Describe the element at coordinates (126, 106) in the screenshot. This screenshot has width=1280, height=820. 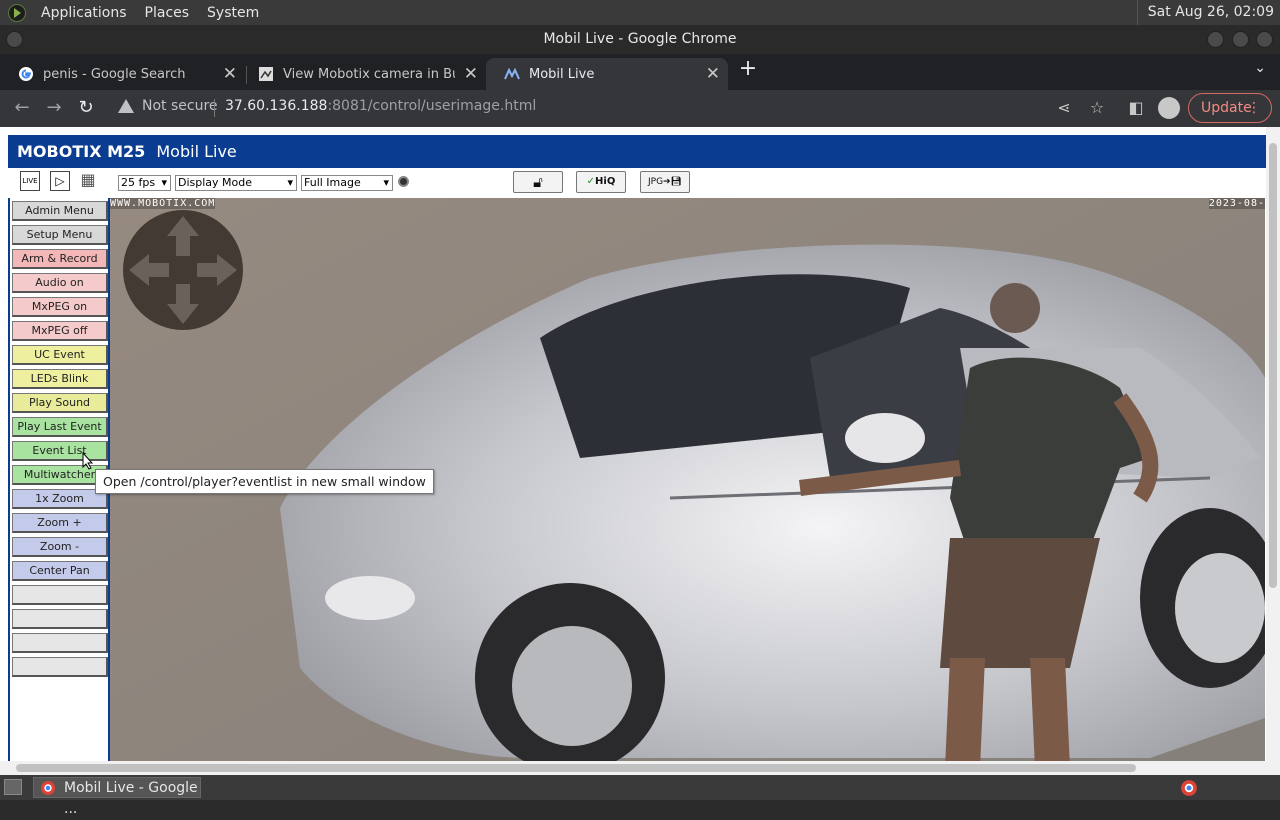
I see `warning-icon` at that location.